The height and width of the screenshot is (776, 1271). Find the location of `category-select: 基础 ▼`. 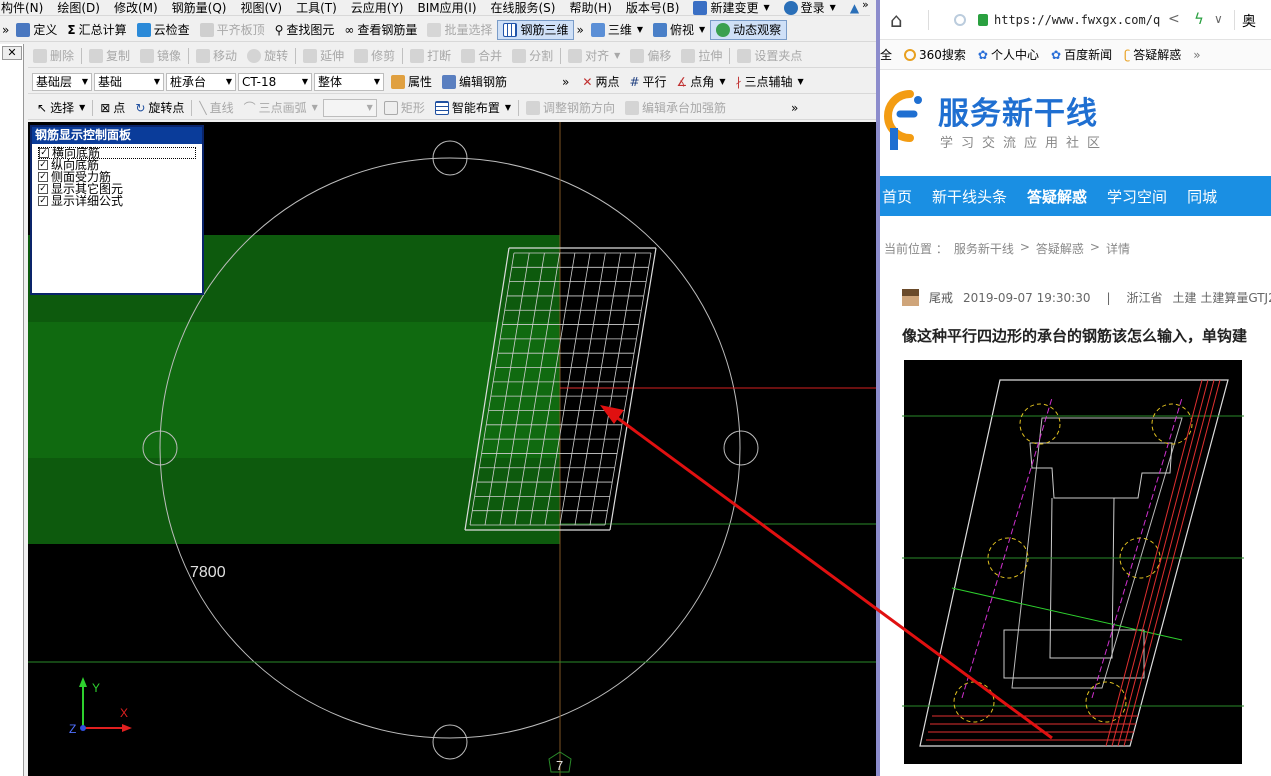

category-select: 基础 ▼ is located at coordinates (129, 81).